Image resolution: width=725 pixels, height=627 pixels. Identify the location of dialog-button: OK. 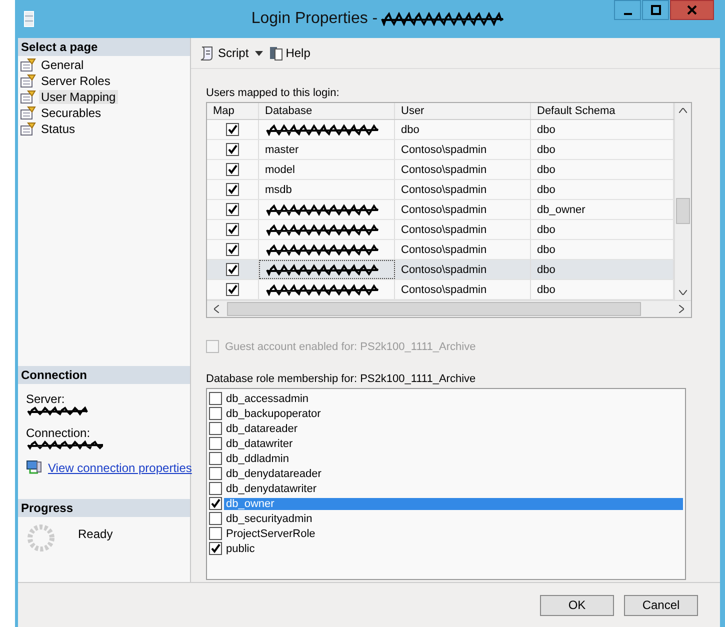
(577, 605).